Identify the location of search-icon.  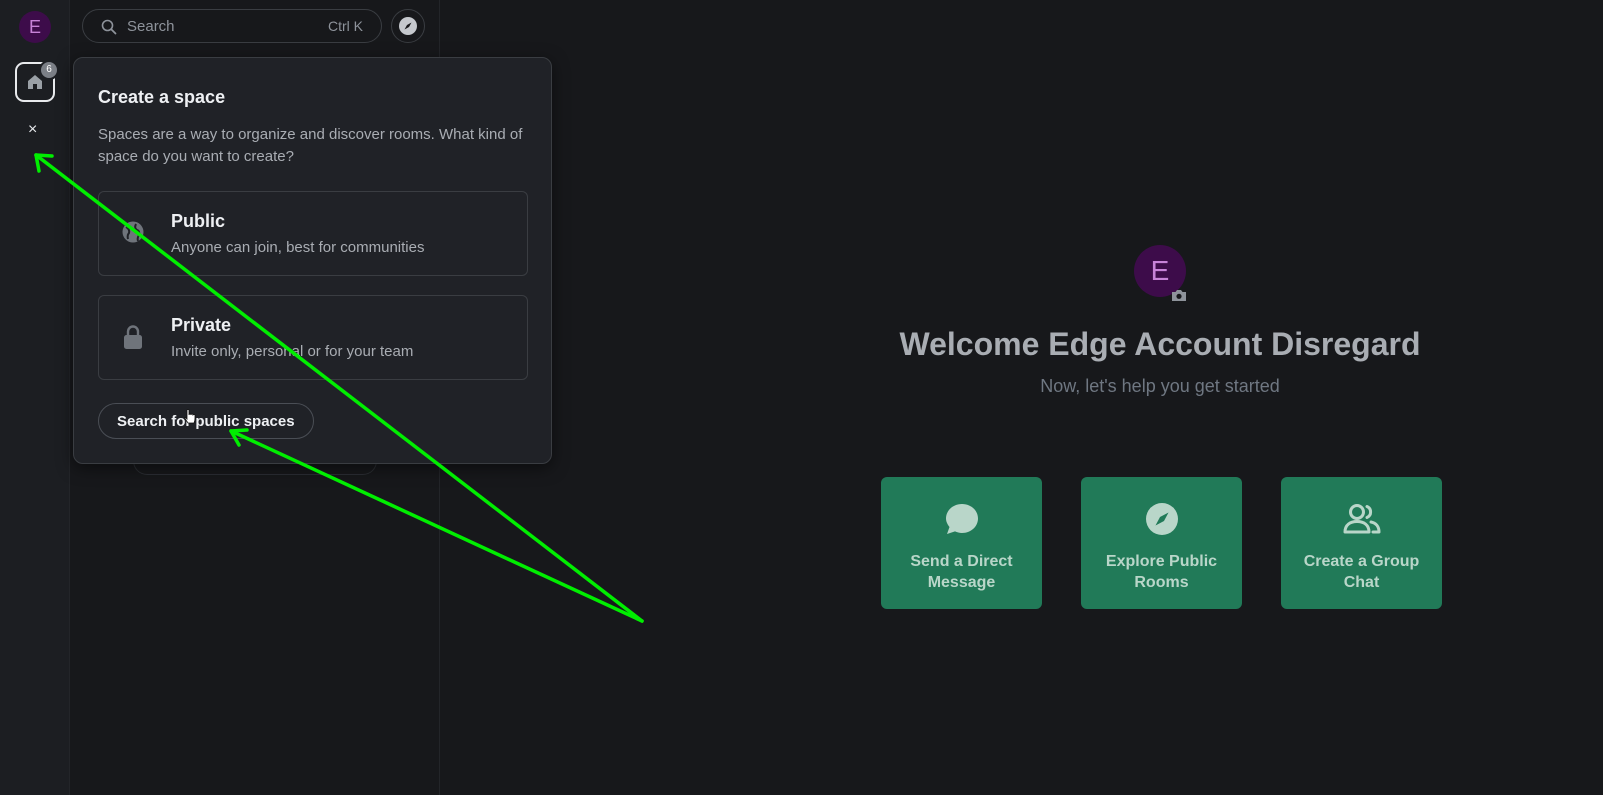
(109, 27).